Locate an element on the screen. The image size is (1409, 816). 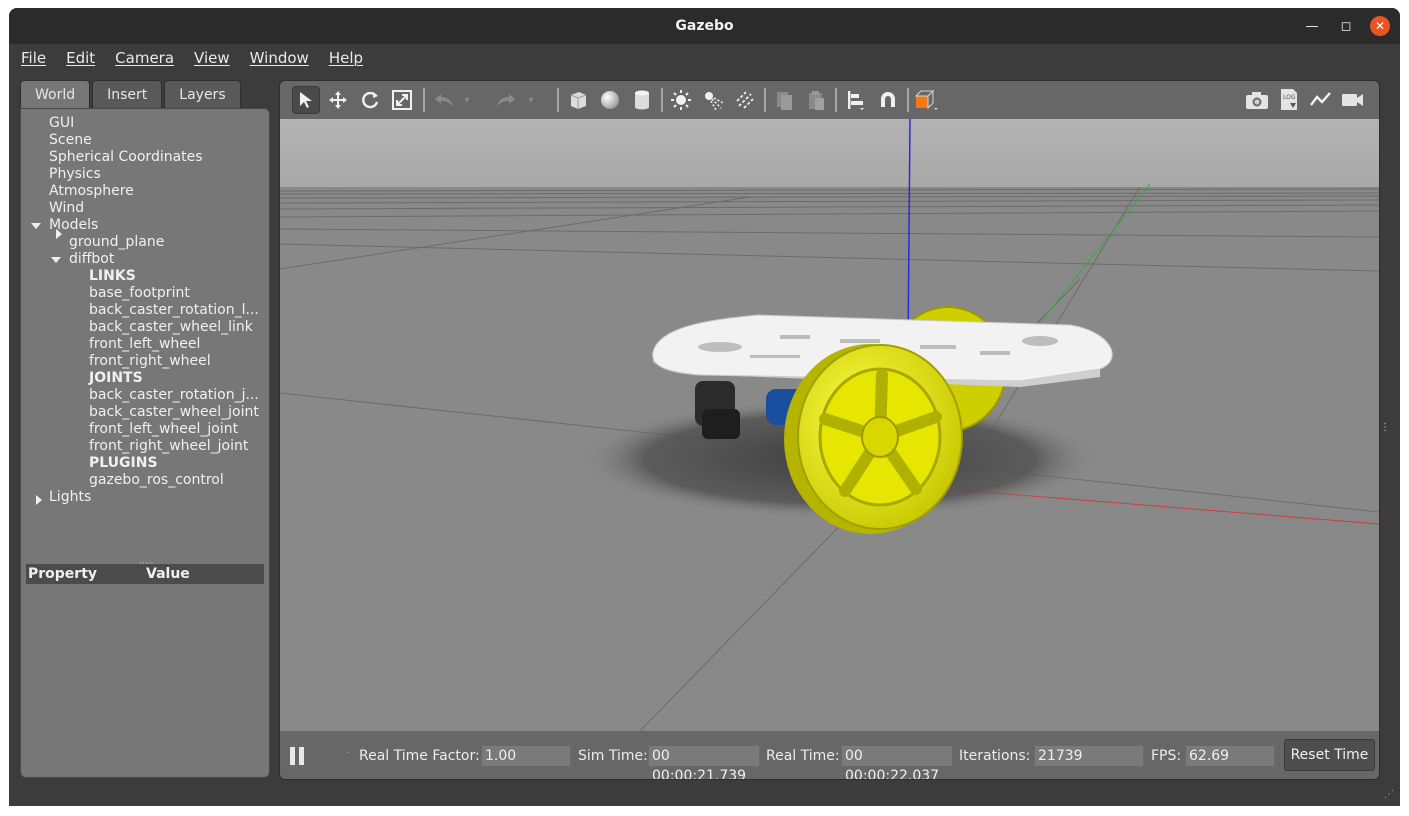
tab-insert: Insert is located at coordinates (127, 94).